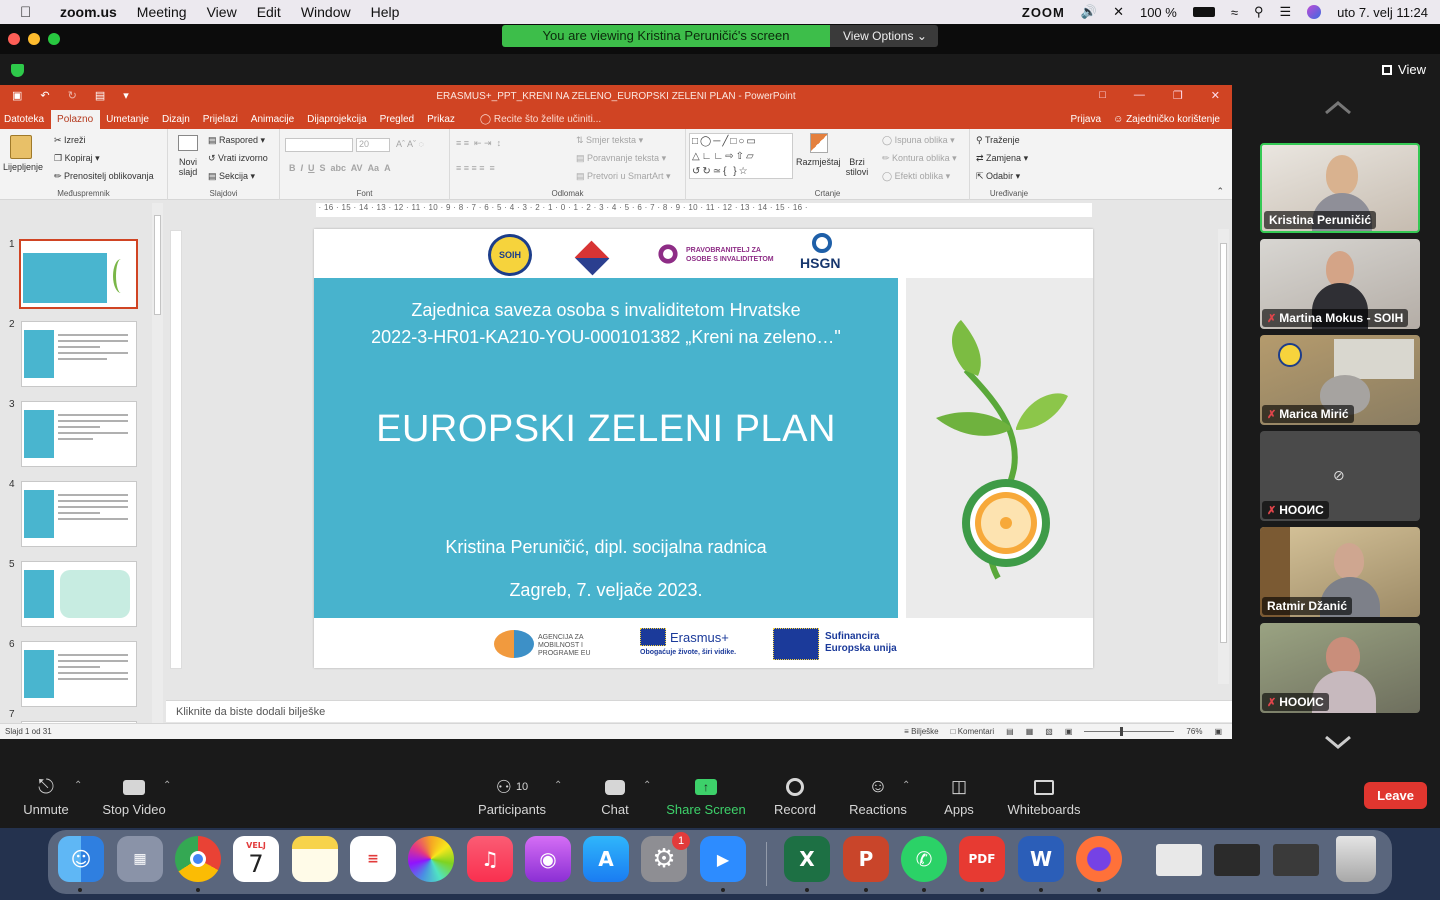 The image size is (1440, 900). What do you see at coordinates (269, 12) in the screenshot?
I see `menu-edit: Edit` at bounding box center [269, 12].